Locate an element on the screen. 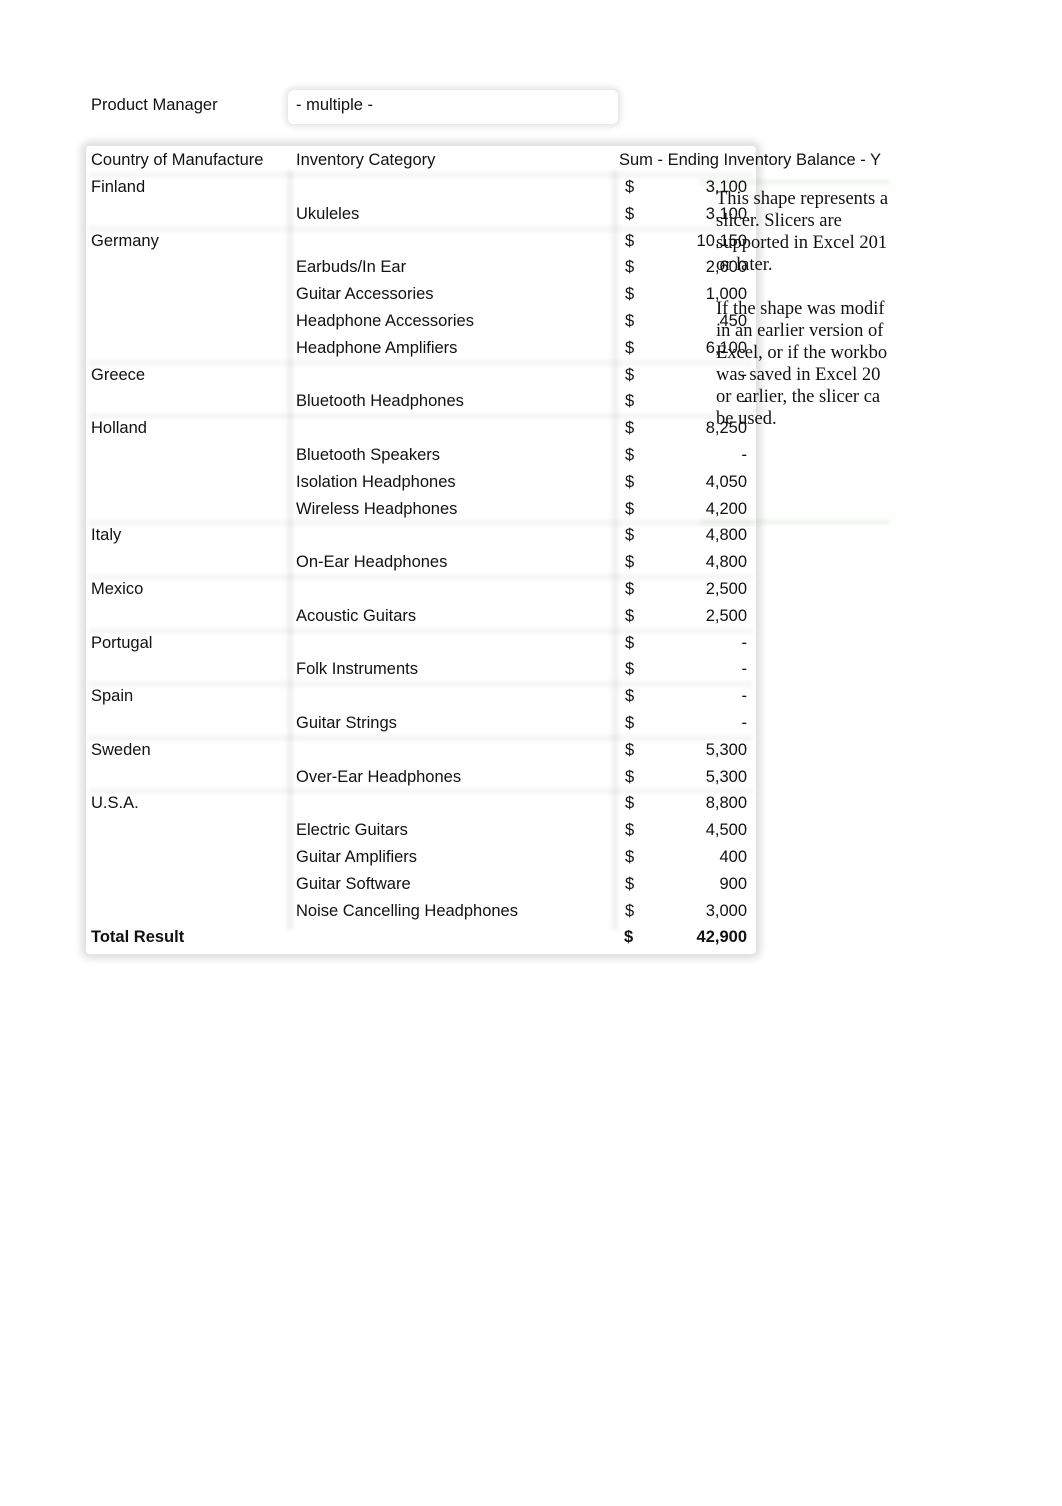 The height and width of the screenshot is (1506, 1062). row-category: Bluetooth Headphones is located at coordinates (380, 401).